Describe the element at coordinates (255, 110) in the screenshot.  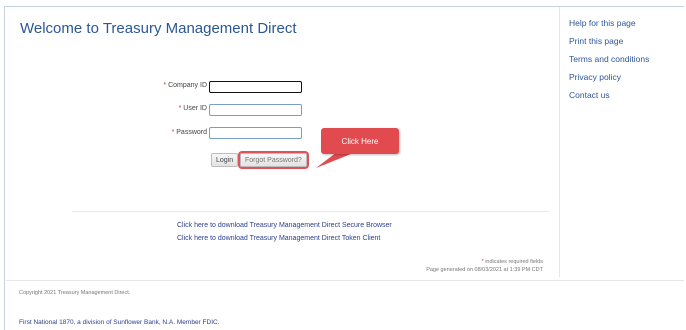
I see `user-id-input` at that location.